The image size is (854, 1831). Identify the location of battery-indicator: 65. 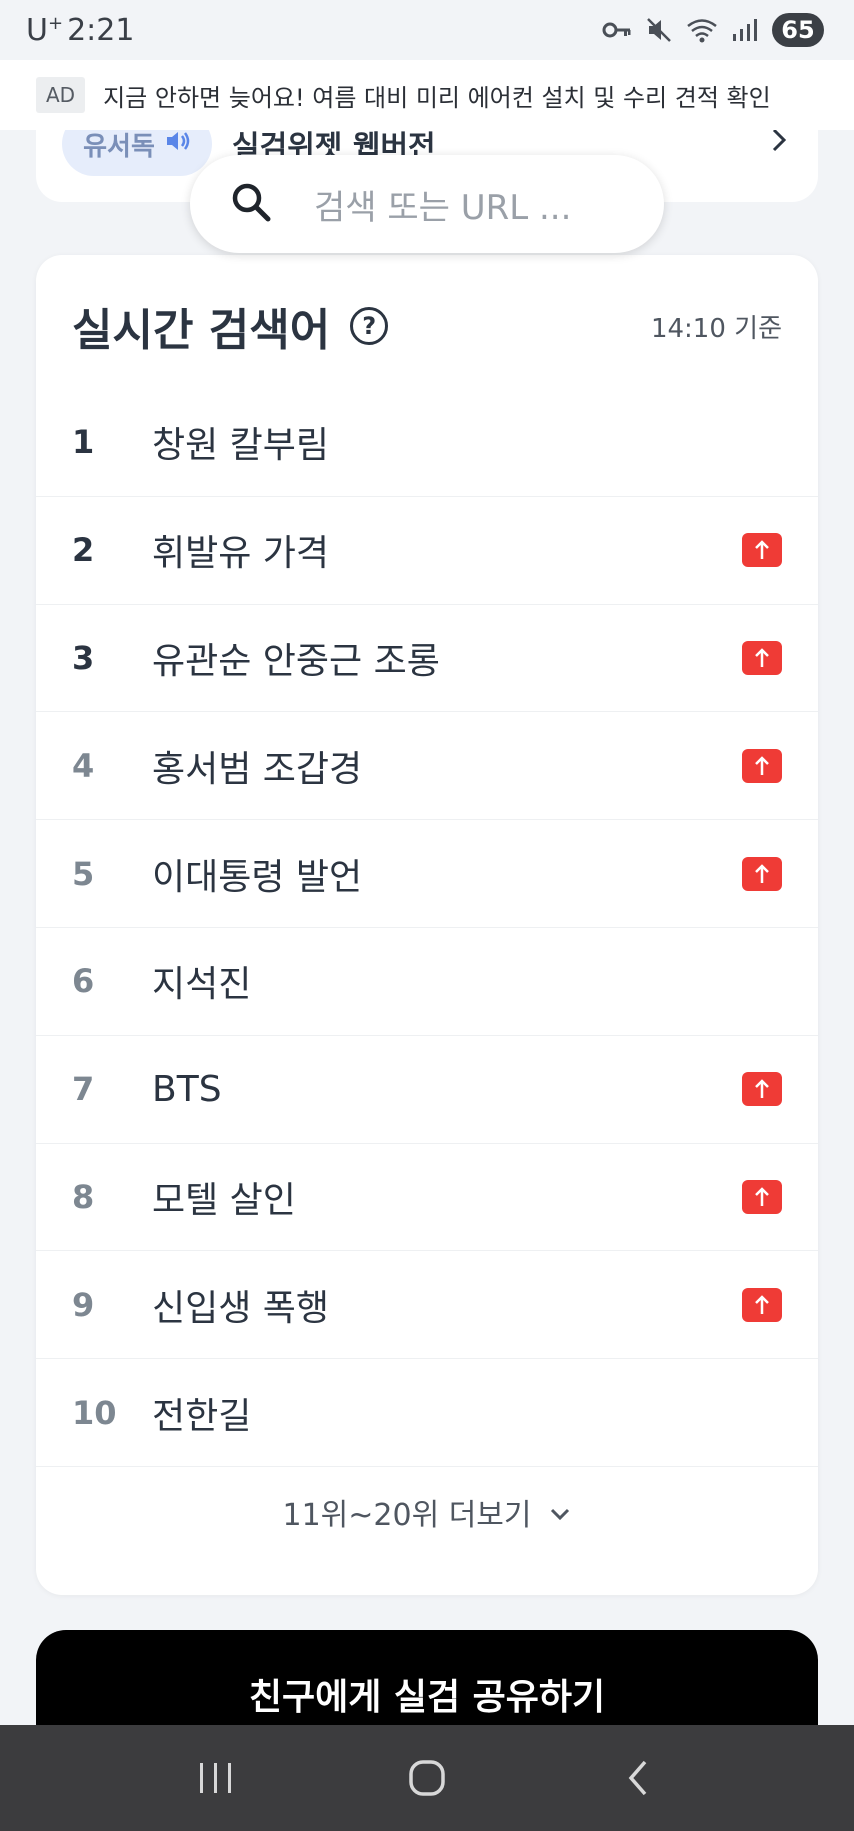
(798, 30).